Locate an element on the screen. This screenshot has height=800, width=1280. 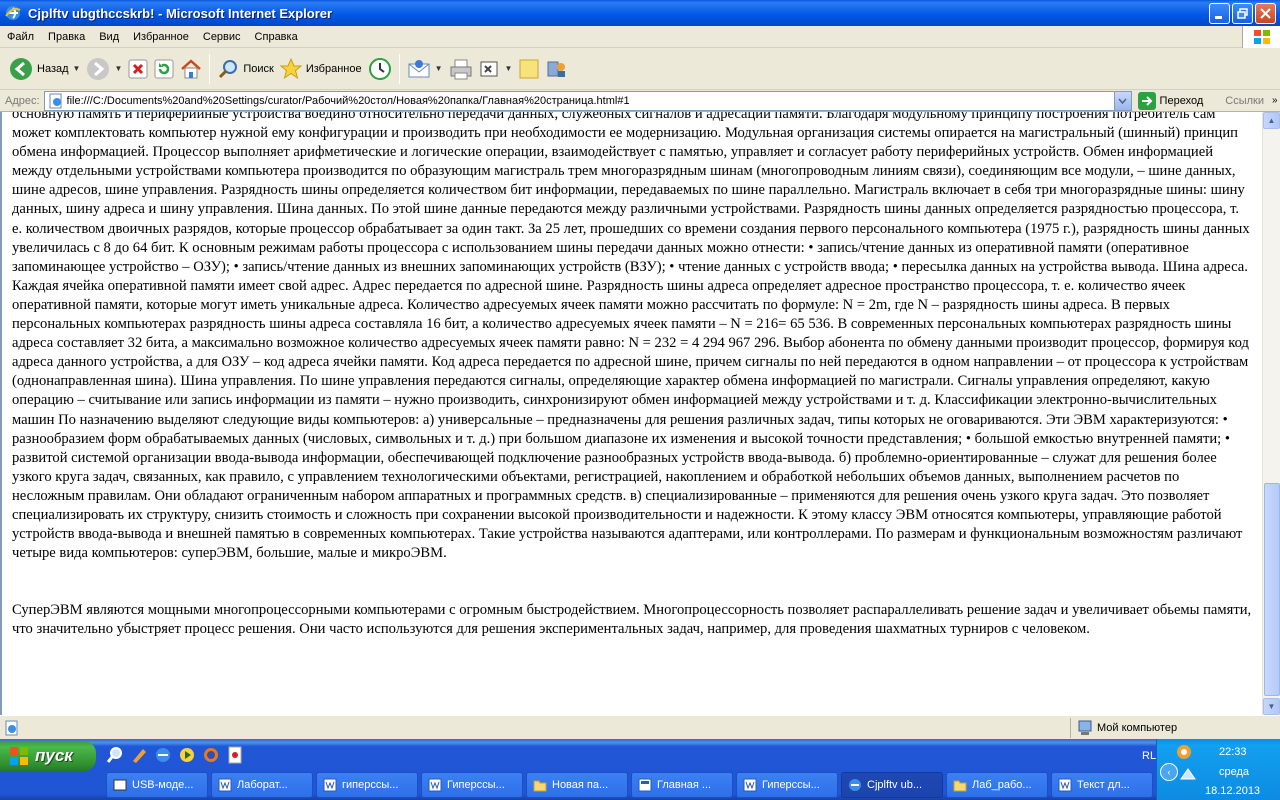
language-indicator: RL is located at coordinates (1149, 756).